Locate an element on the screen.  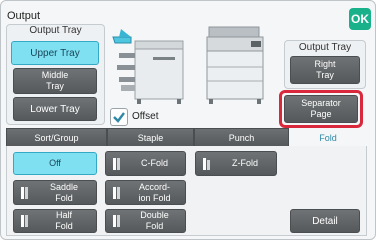
upper-tray-button: Upper Tray is located at coordinates (55, 53).